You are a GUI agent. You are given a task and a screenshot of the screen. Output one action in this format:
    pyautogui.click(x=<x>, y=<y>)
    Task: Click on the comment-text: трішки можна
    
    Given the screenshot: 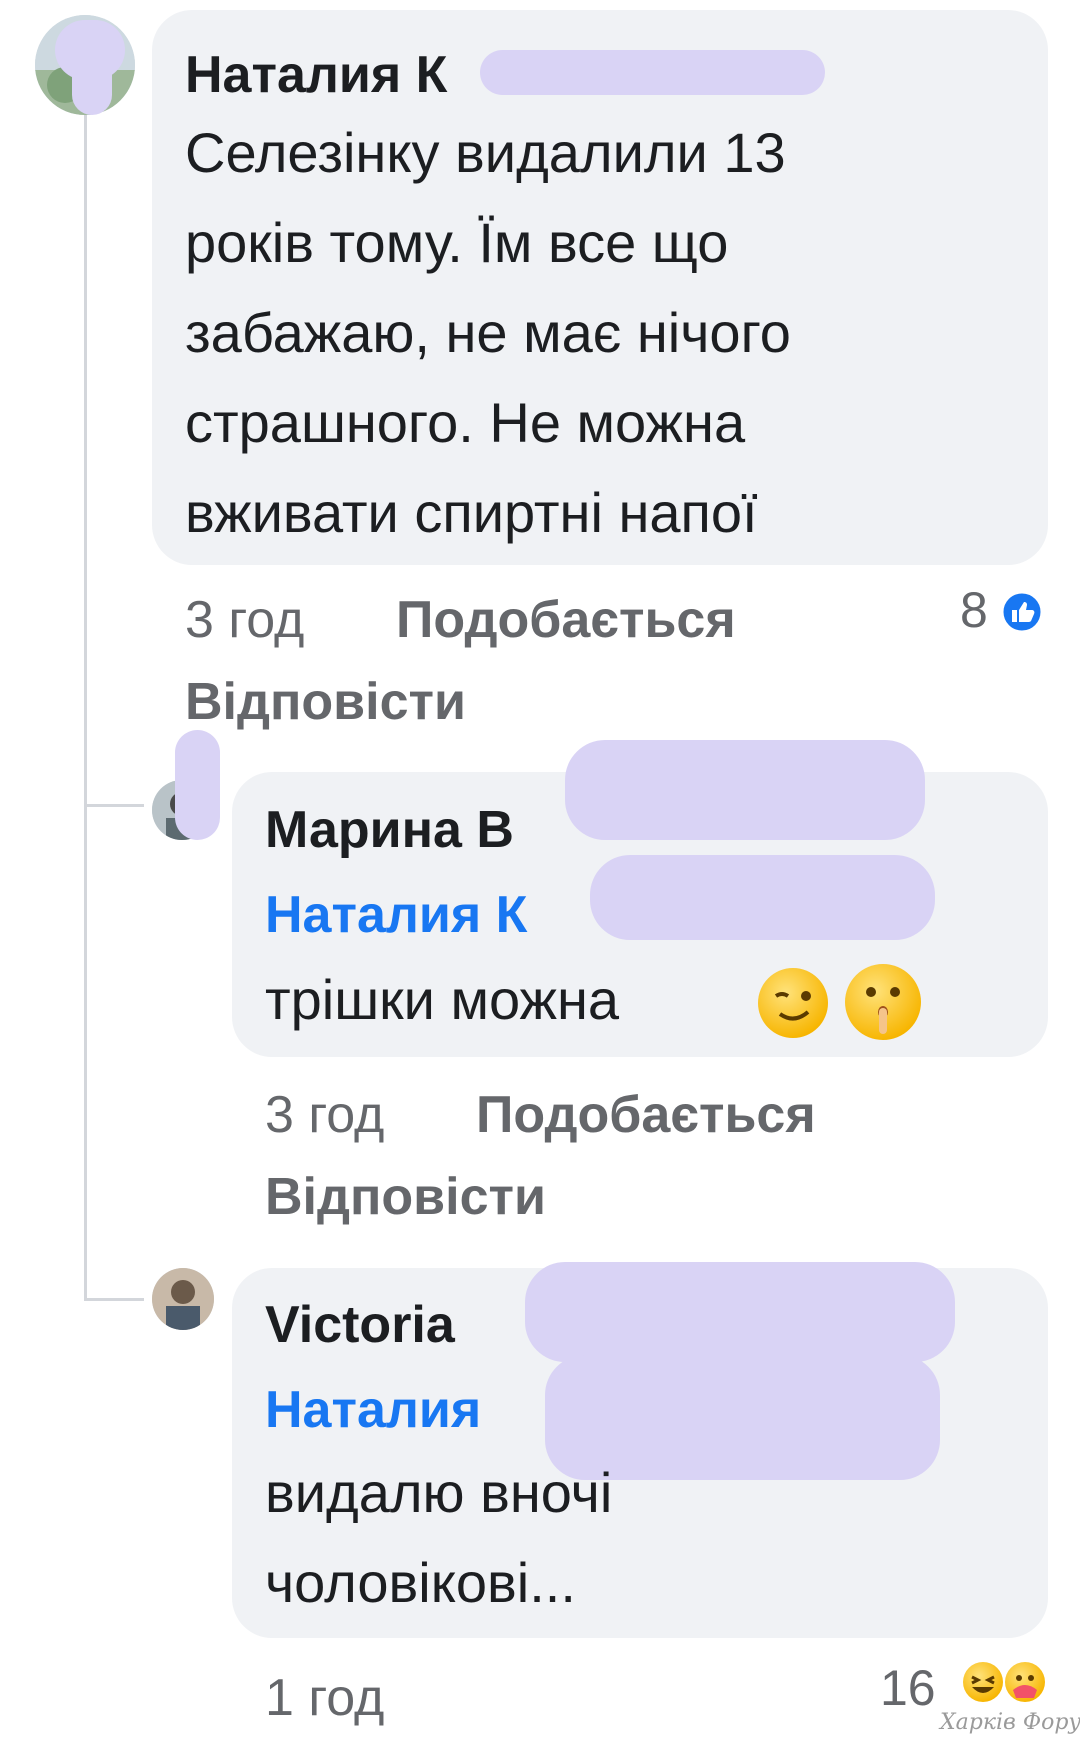 What is the action you would take?
    pyautogui.click(x=442, y=1000)
    